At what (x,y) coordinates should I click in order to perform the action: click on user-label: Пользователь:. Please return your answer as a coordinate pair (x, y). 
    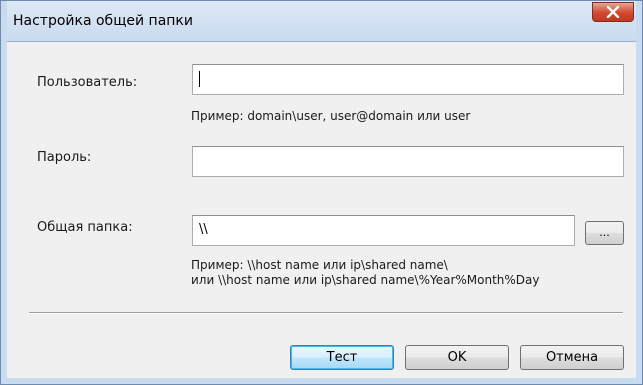
    Looking at the image, I should click on (87, 82).